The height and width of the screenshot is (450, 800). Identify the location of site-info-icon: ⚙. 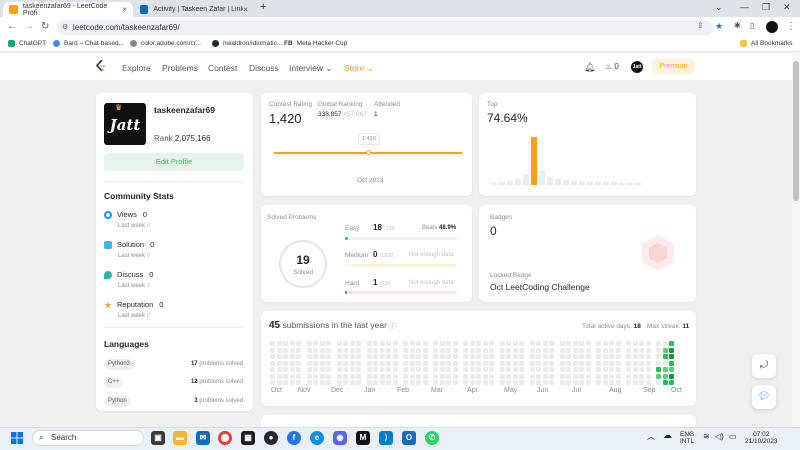
(65, 27).